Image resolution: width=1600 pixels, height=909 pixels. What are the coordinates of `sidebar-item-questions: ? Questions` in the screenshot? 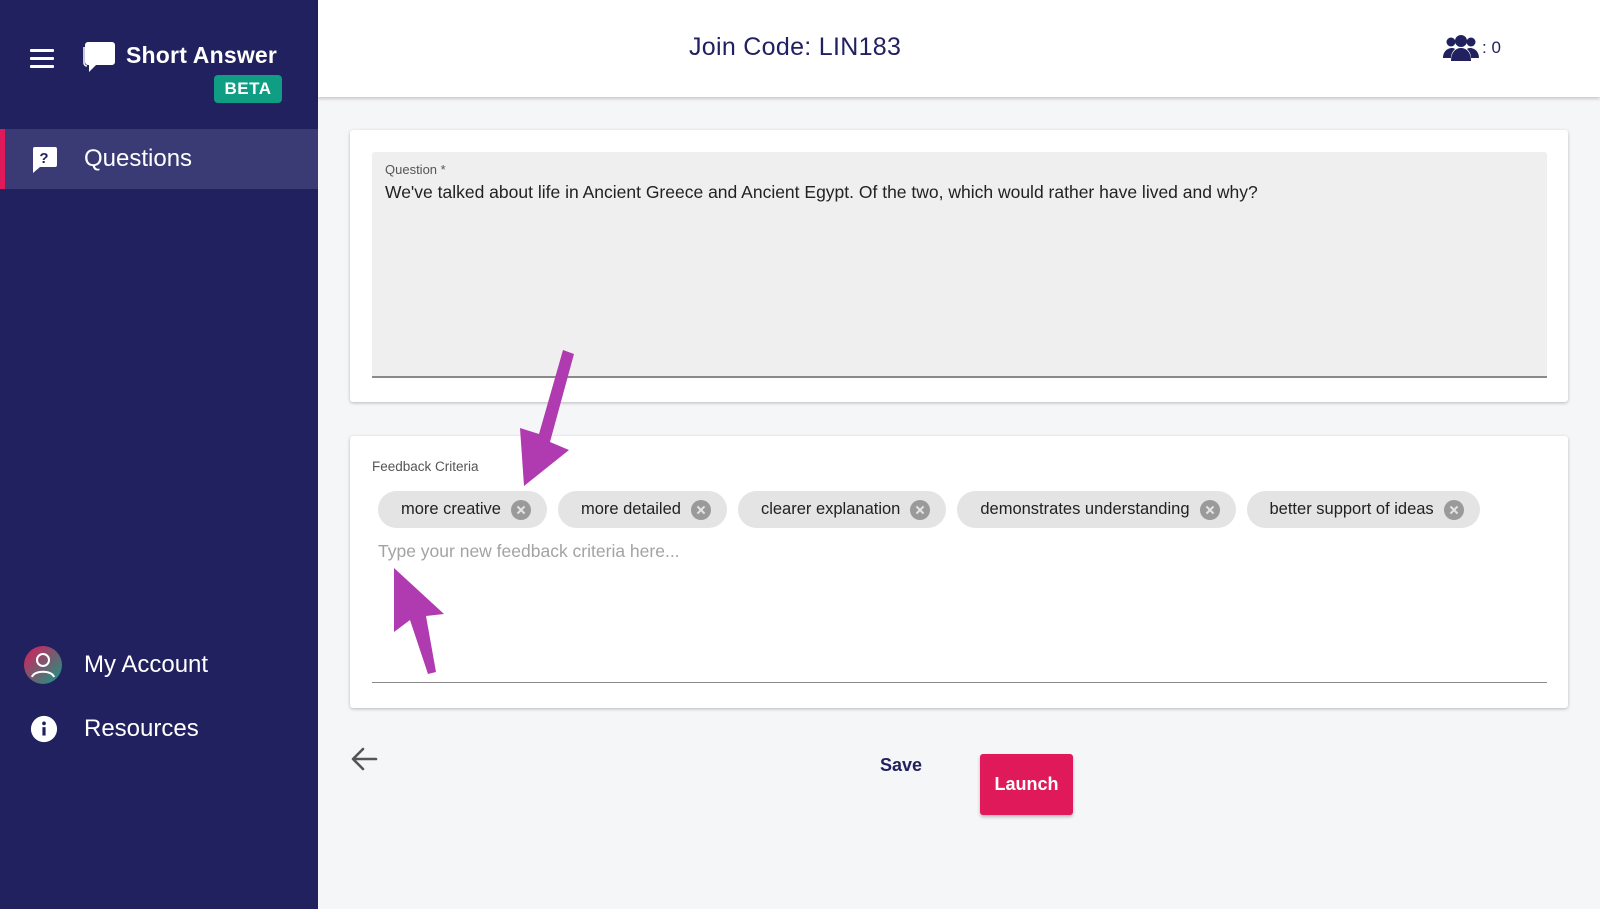 It's located at (159, 159).